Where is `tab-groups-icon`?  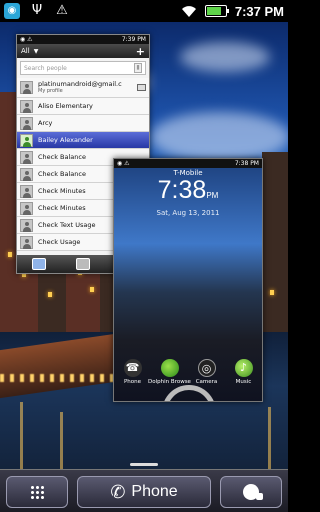
tab-groups-icon is located at coordinates (83, 264).